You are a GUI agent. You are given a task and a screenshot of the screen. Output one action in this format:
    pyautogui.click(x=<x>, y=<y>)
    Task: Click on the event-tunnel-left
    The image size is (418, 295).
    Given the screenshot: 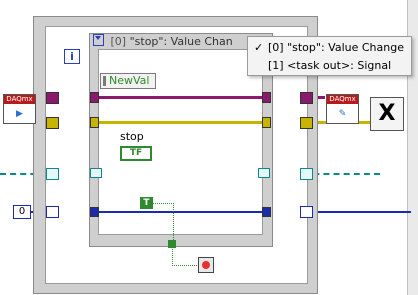 What is the action you would take?
    pyautogui.click(x=52, y=174)
    